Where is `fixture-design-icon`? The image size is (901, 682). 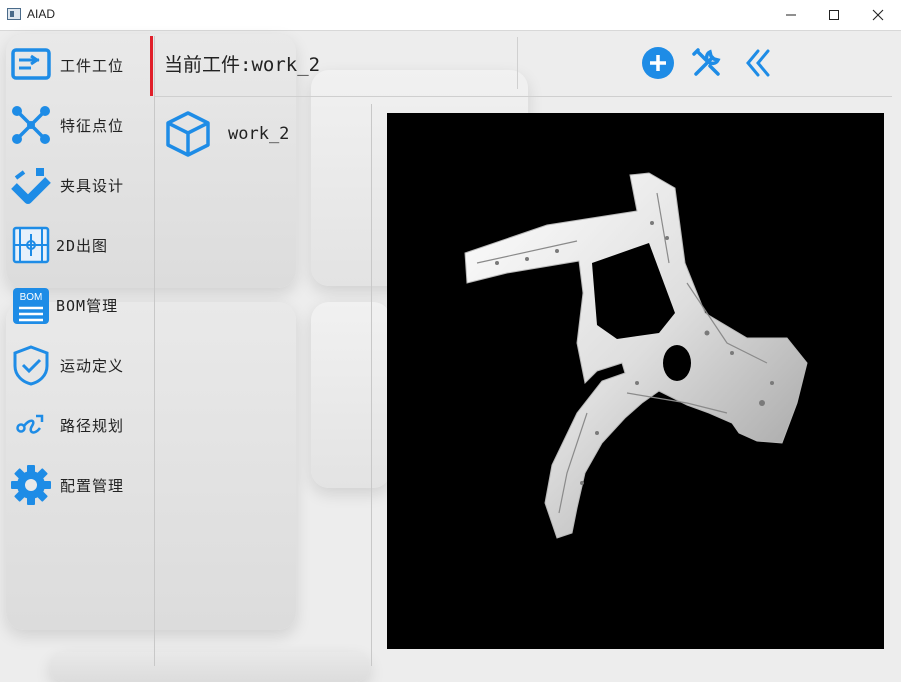 fixture-design-icon is located at coordinates (31, 185).